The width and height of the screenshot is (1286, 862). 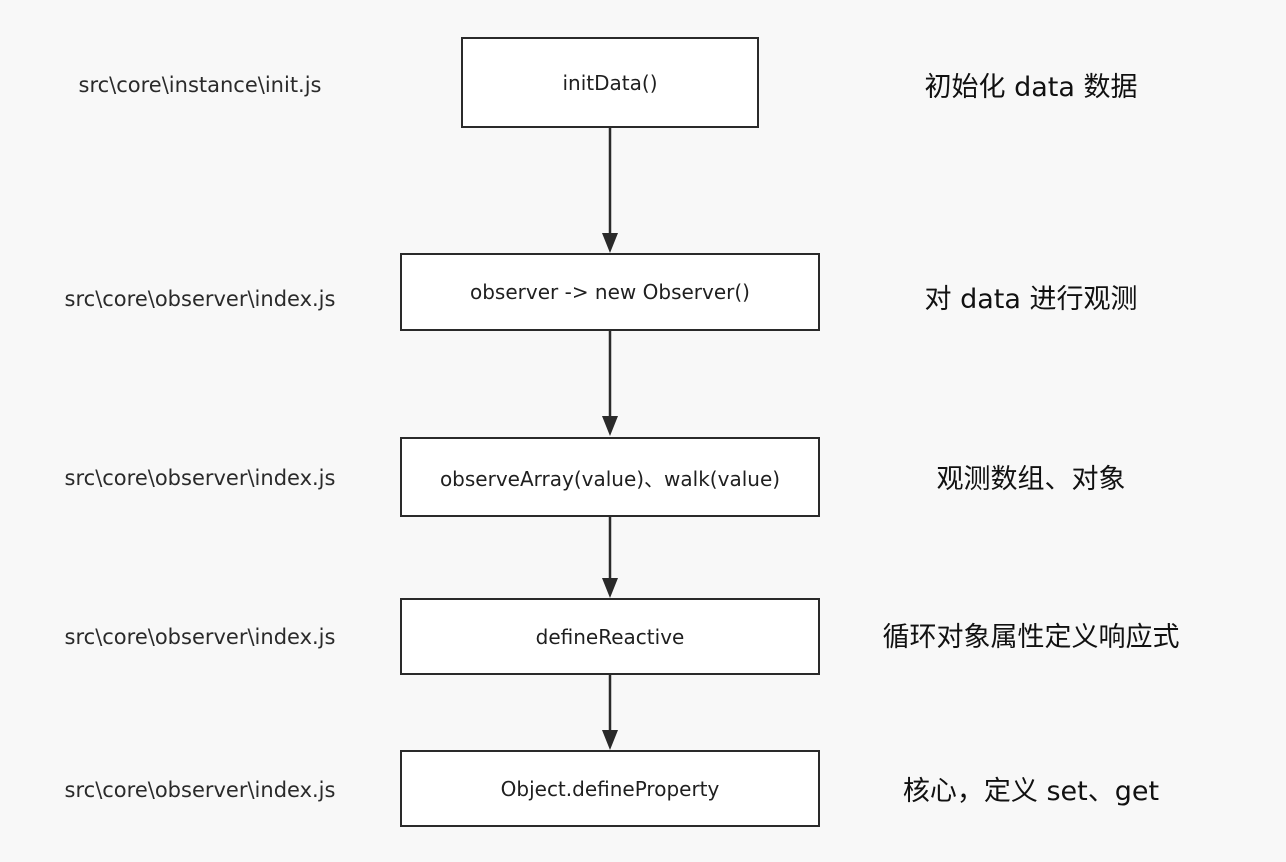 I want to click on step-box-init-data: initData(), so click(x=610, y=82).